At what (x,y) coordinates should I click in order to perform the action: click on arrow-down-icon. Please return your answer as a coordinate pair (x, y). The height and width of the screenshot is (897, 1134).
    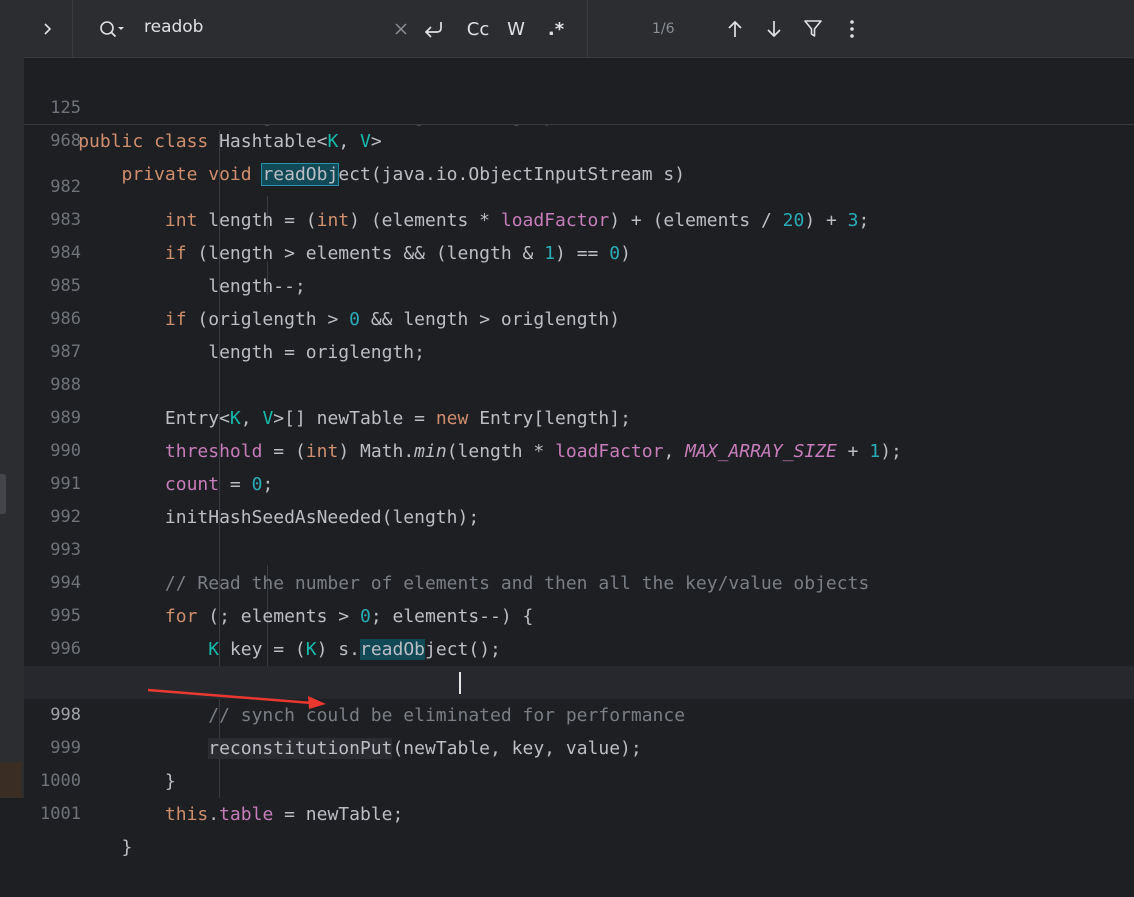
    Looking at the image, I should click on (774, 29).